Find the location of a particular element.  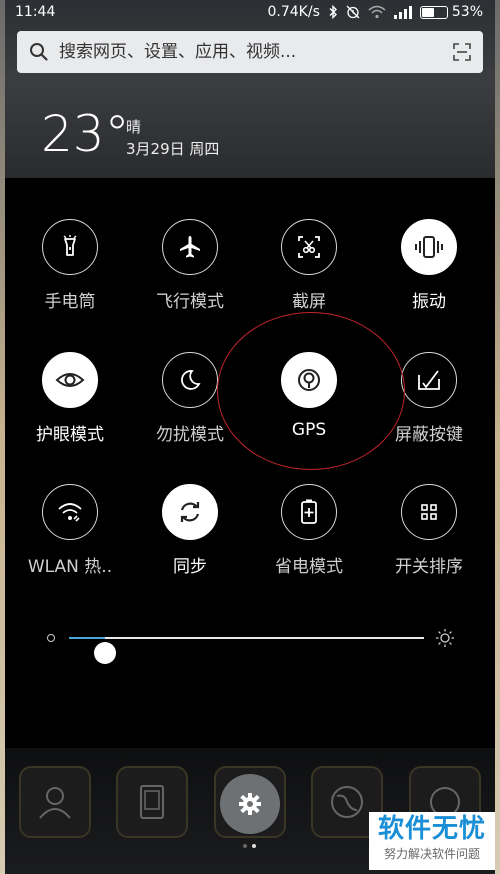

toggle-flashlight: 手电筒 is located at coordinates (72, 274).